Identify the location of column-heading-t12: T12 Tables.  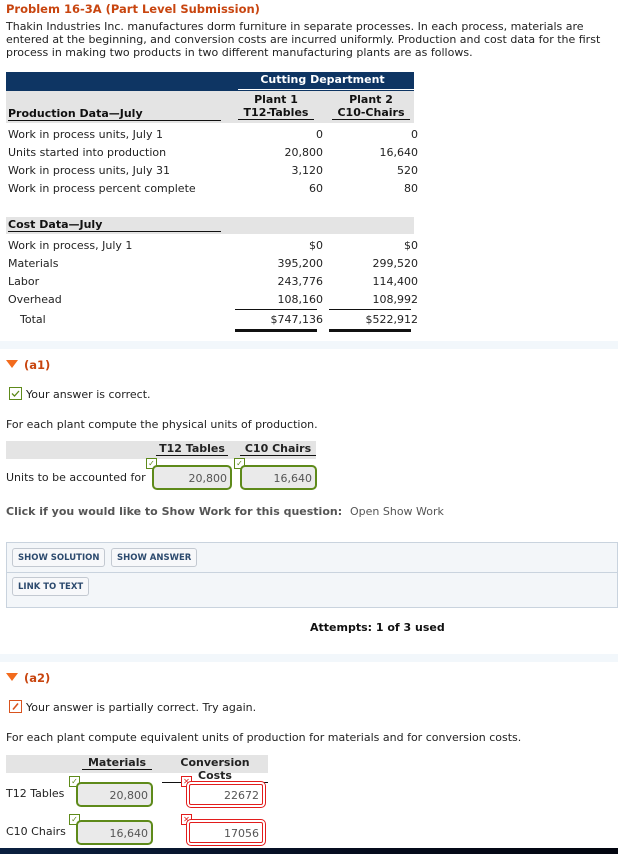
(192, 449).